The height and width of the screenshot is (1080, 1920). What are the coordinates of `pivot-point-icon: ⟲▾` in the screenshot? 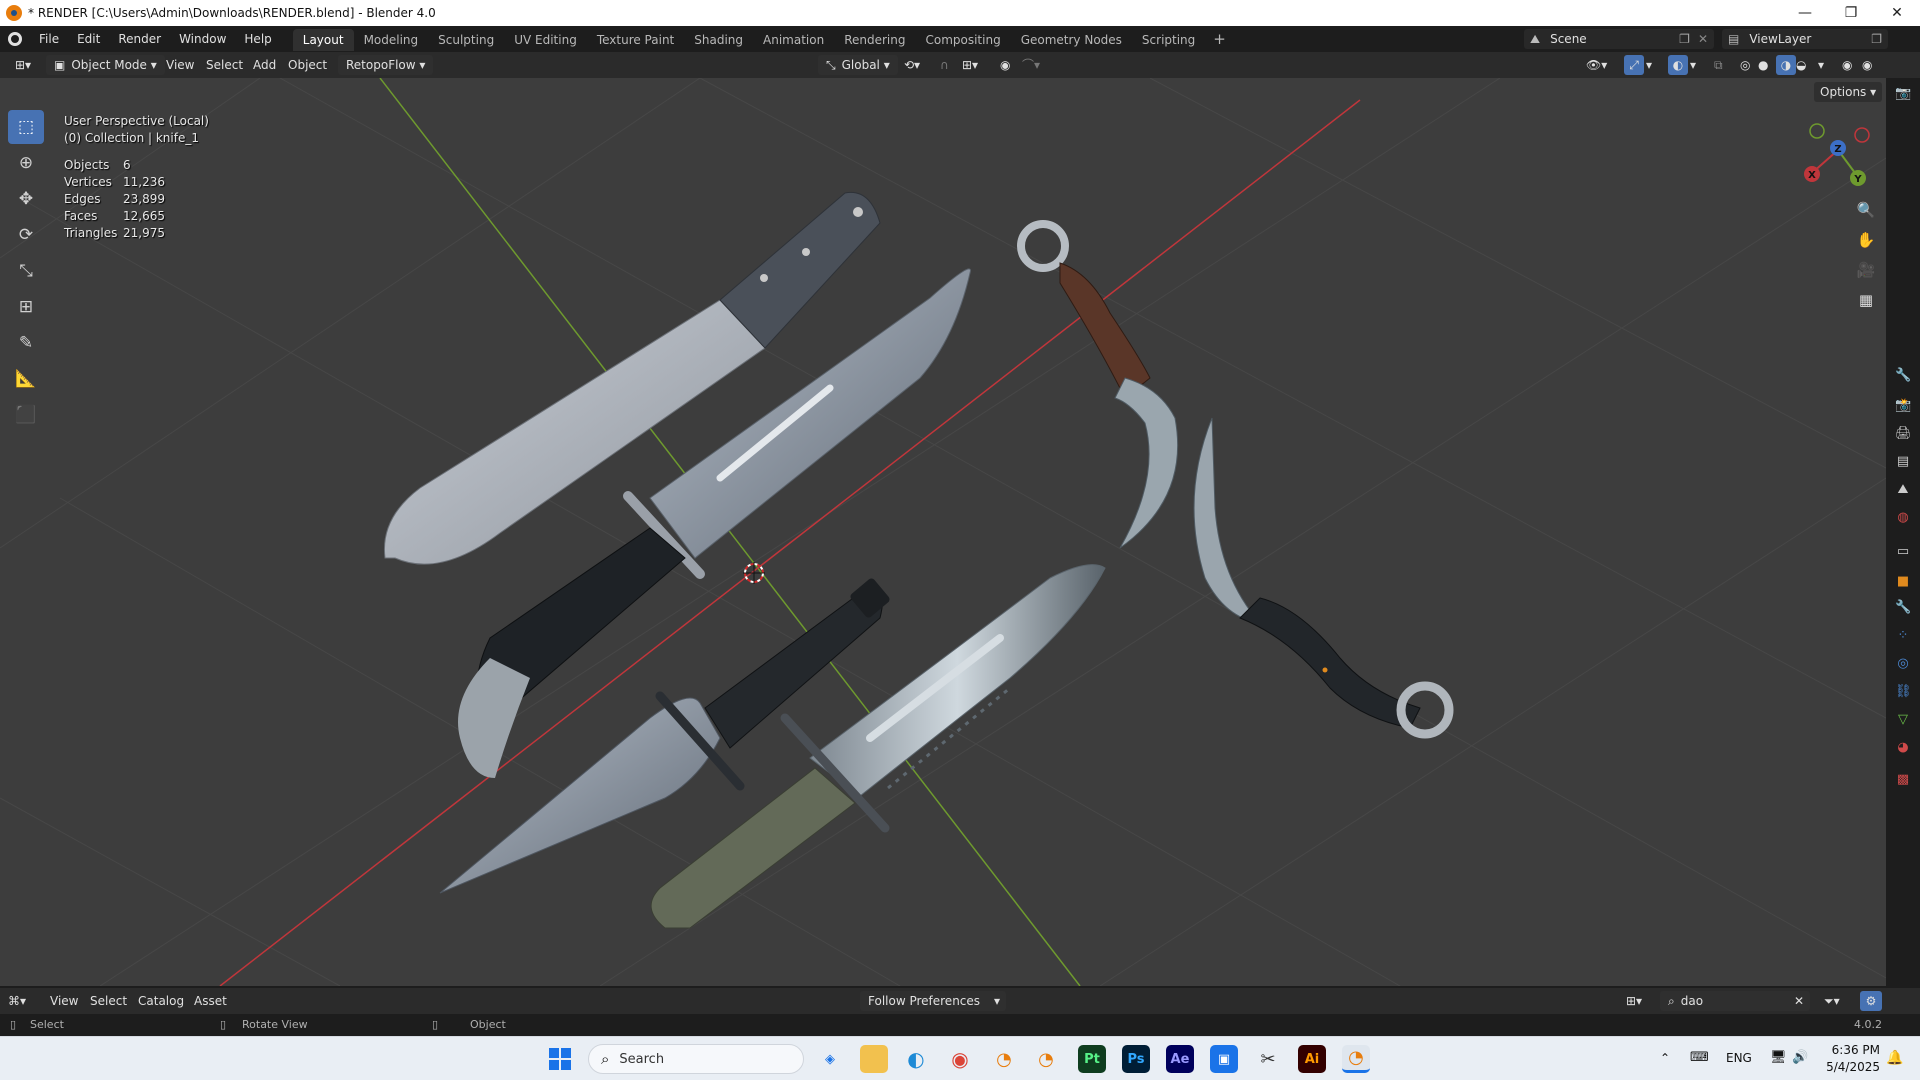 It's located at (919, 65).